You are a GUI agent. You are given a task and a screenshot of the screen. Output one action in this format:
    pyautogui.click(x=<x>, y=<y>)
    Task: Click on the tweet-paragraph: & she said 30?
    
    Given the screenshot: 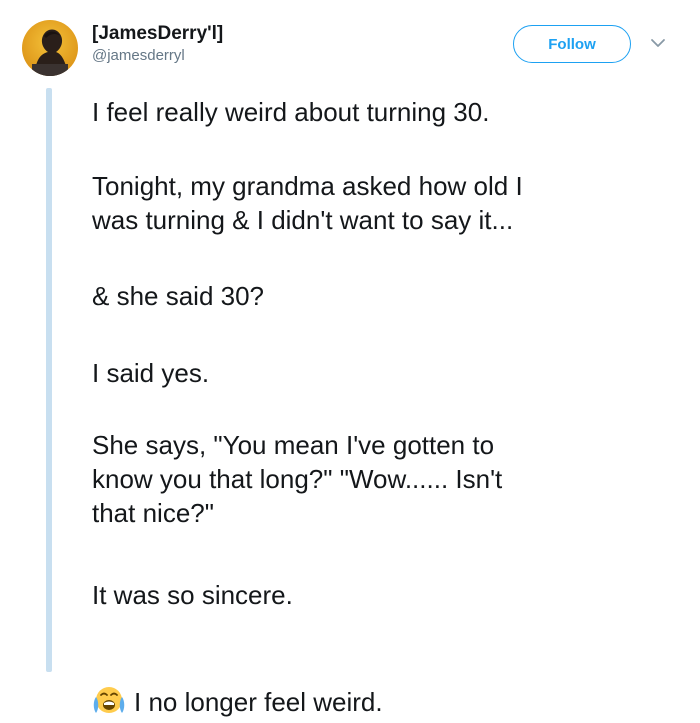 What is the action you would take?
    pyautogui.click(x=178, y=296)
    